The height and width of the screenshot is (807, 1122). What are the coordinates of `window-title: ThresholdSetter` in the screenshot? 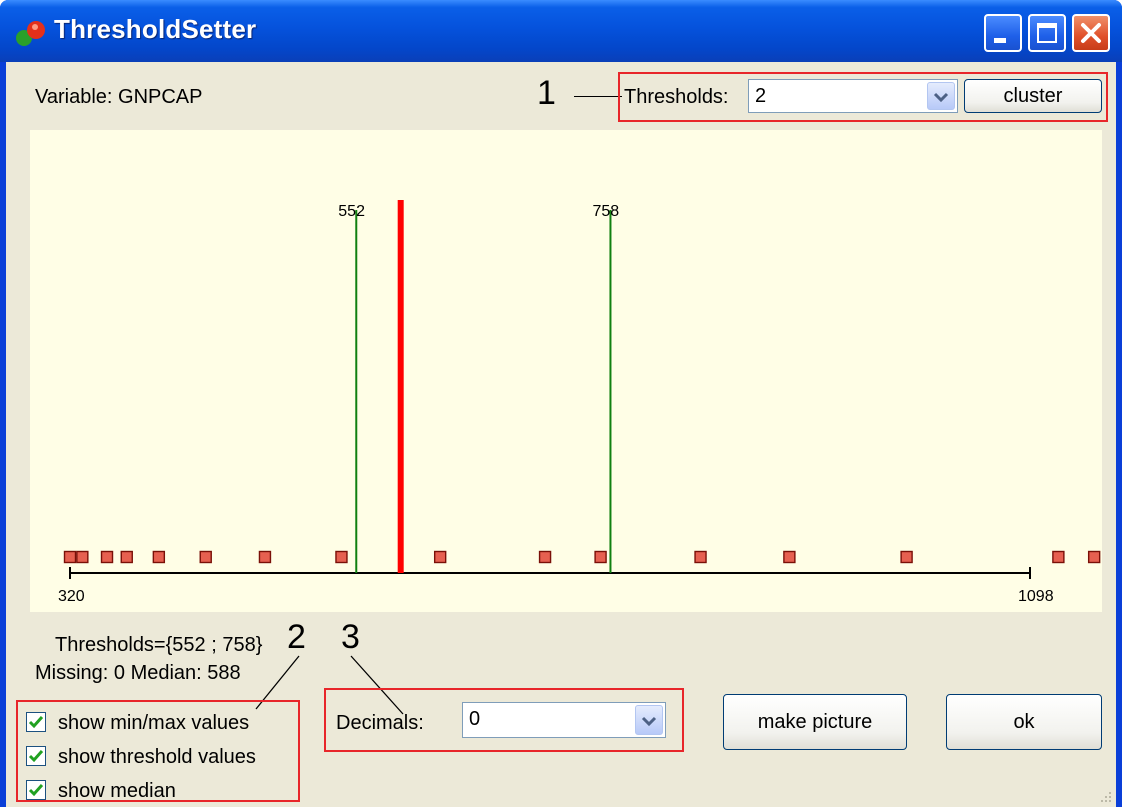 It's located at (155, 29).